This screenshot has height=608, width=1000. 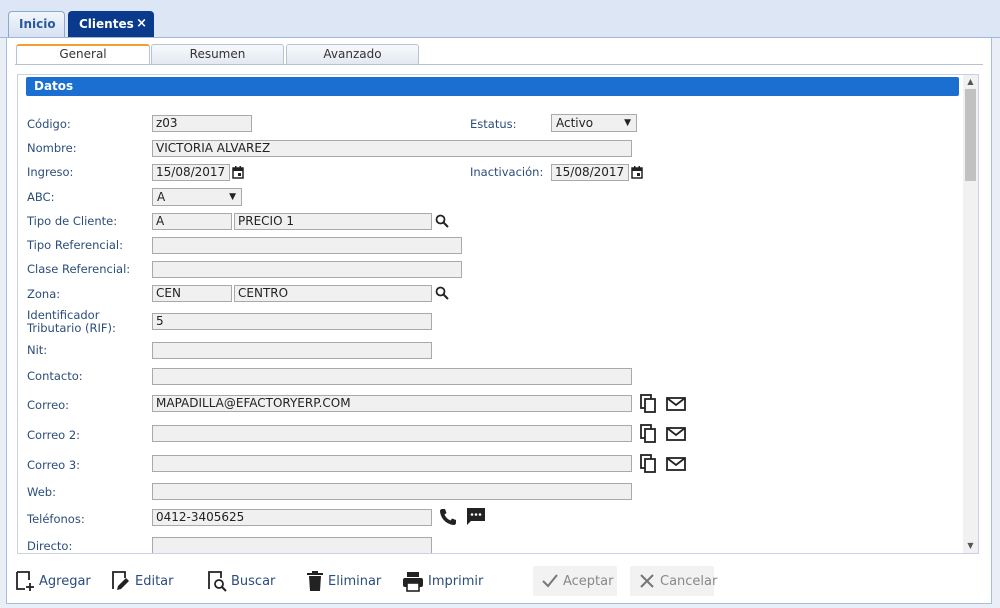 What do you see at coordinates (292, 545) in the screenshot?
I see `directo-field` at bounding box center [292, 545].